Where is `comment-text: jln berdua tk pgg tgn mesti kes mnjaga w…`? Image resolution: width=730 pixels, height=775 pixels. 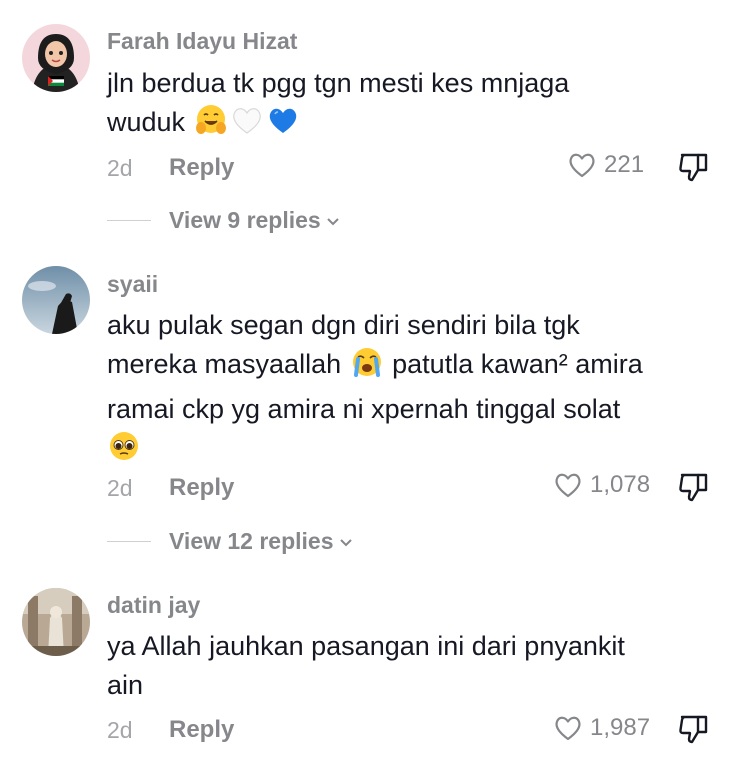 comment-text: jln berdua tk pgg tgn mesti kes mnjaga w… is located at coordinates (412, 106).